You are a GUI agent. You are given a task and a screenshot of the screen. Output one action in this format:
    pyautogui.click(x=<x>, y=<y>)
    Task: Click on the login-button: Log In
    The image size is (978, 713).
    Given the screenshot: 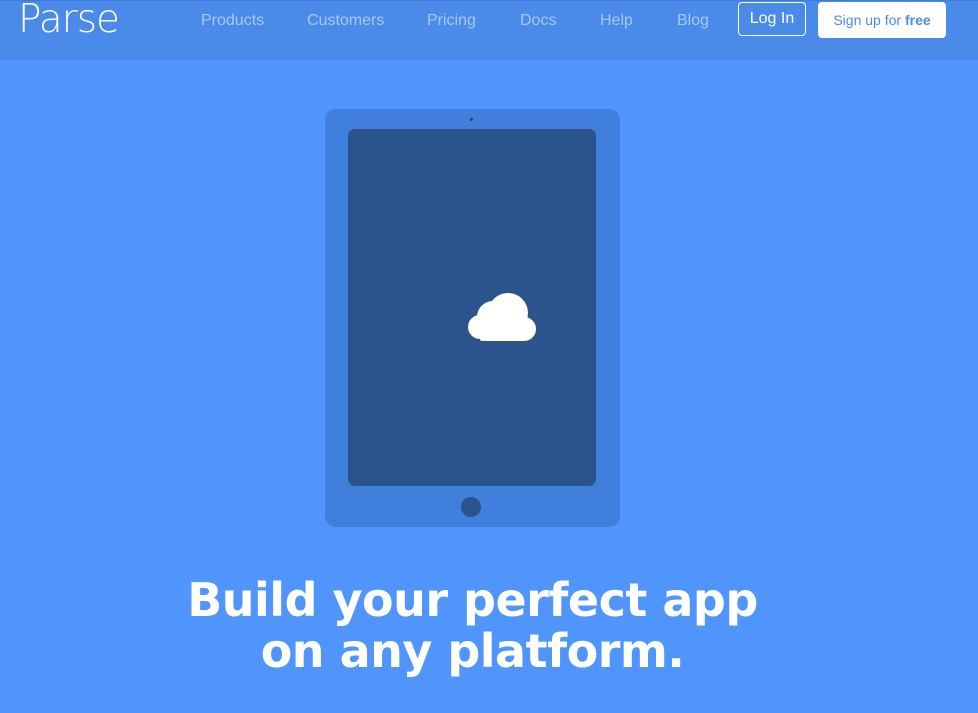 What is the action you would take?
    pyautogui.click(x=772, y=19)
    